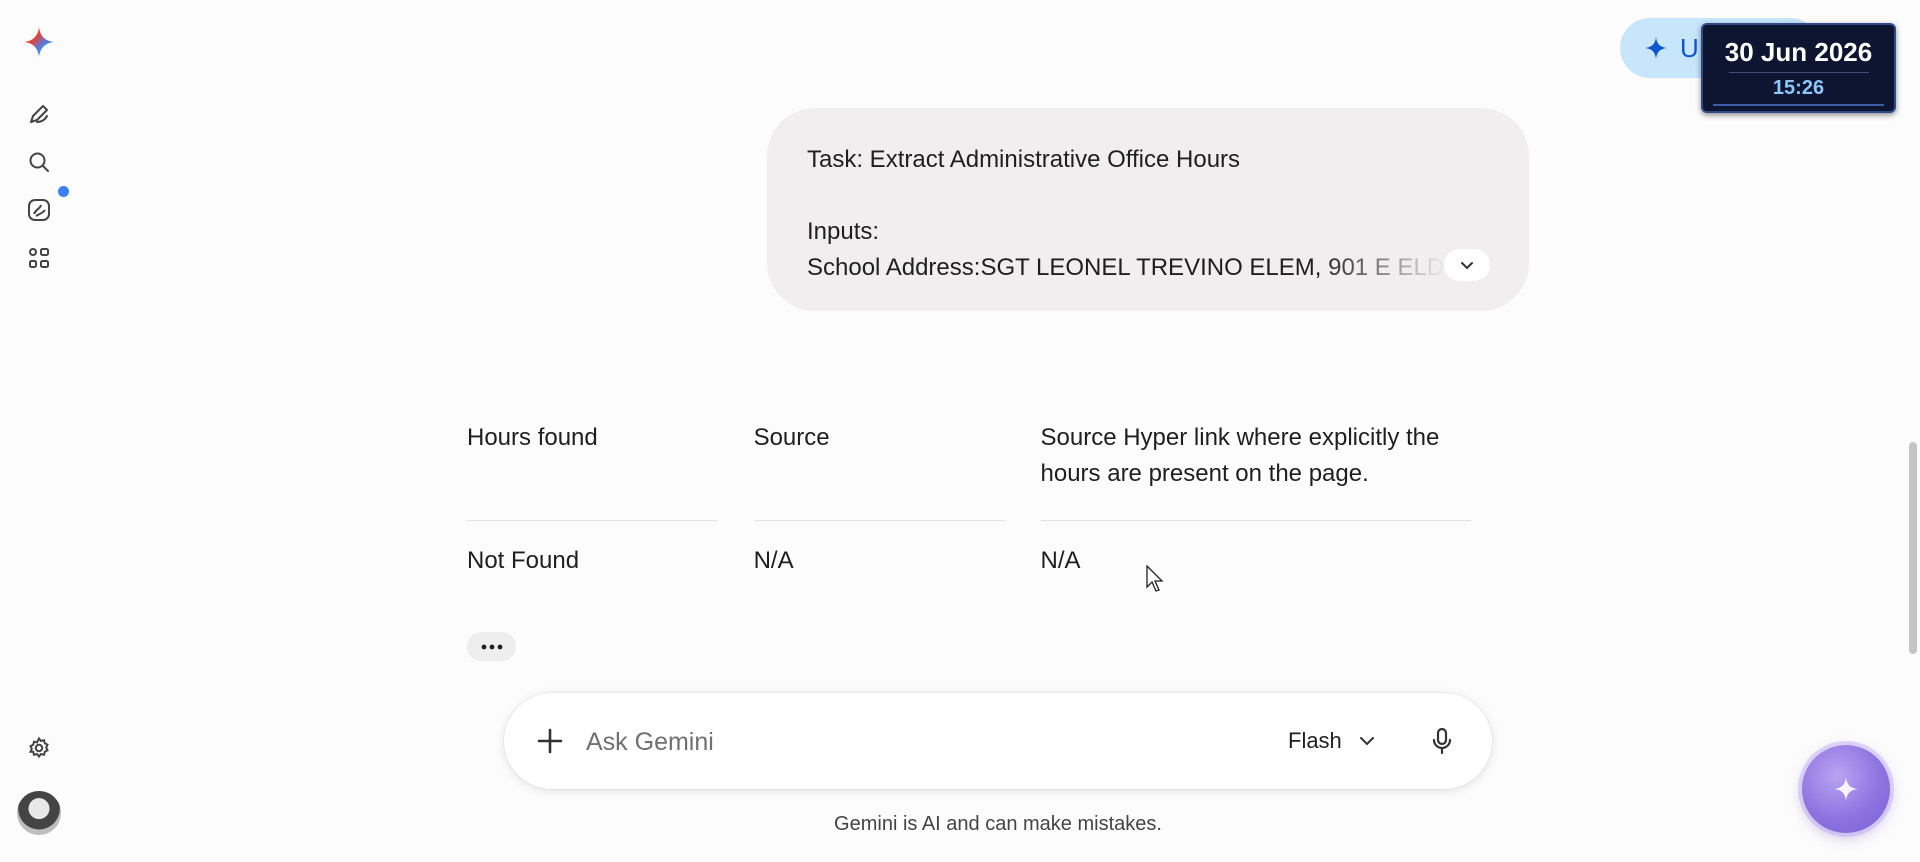 The width and height of the screenshot is (1920, 862). I want to click on upgrade-label: U, so click(1689, 47).